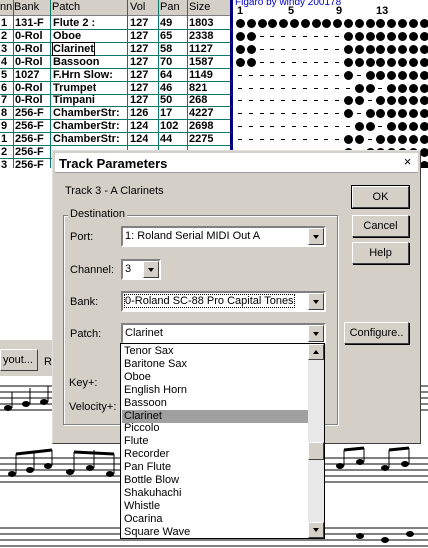 This screenshot has height=548, width=428. What do you see at coordinates (215, 364) in the screenshot?
I see `patch-list-item: Baritone Sax` at bounding box center [215, 364].